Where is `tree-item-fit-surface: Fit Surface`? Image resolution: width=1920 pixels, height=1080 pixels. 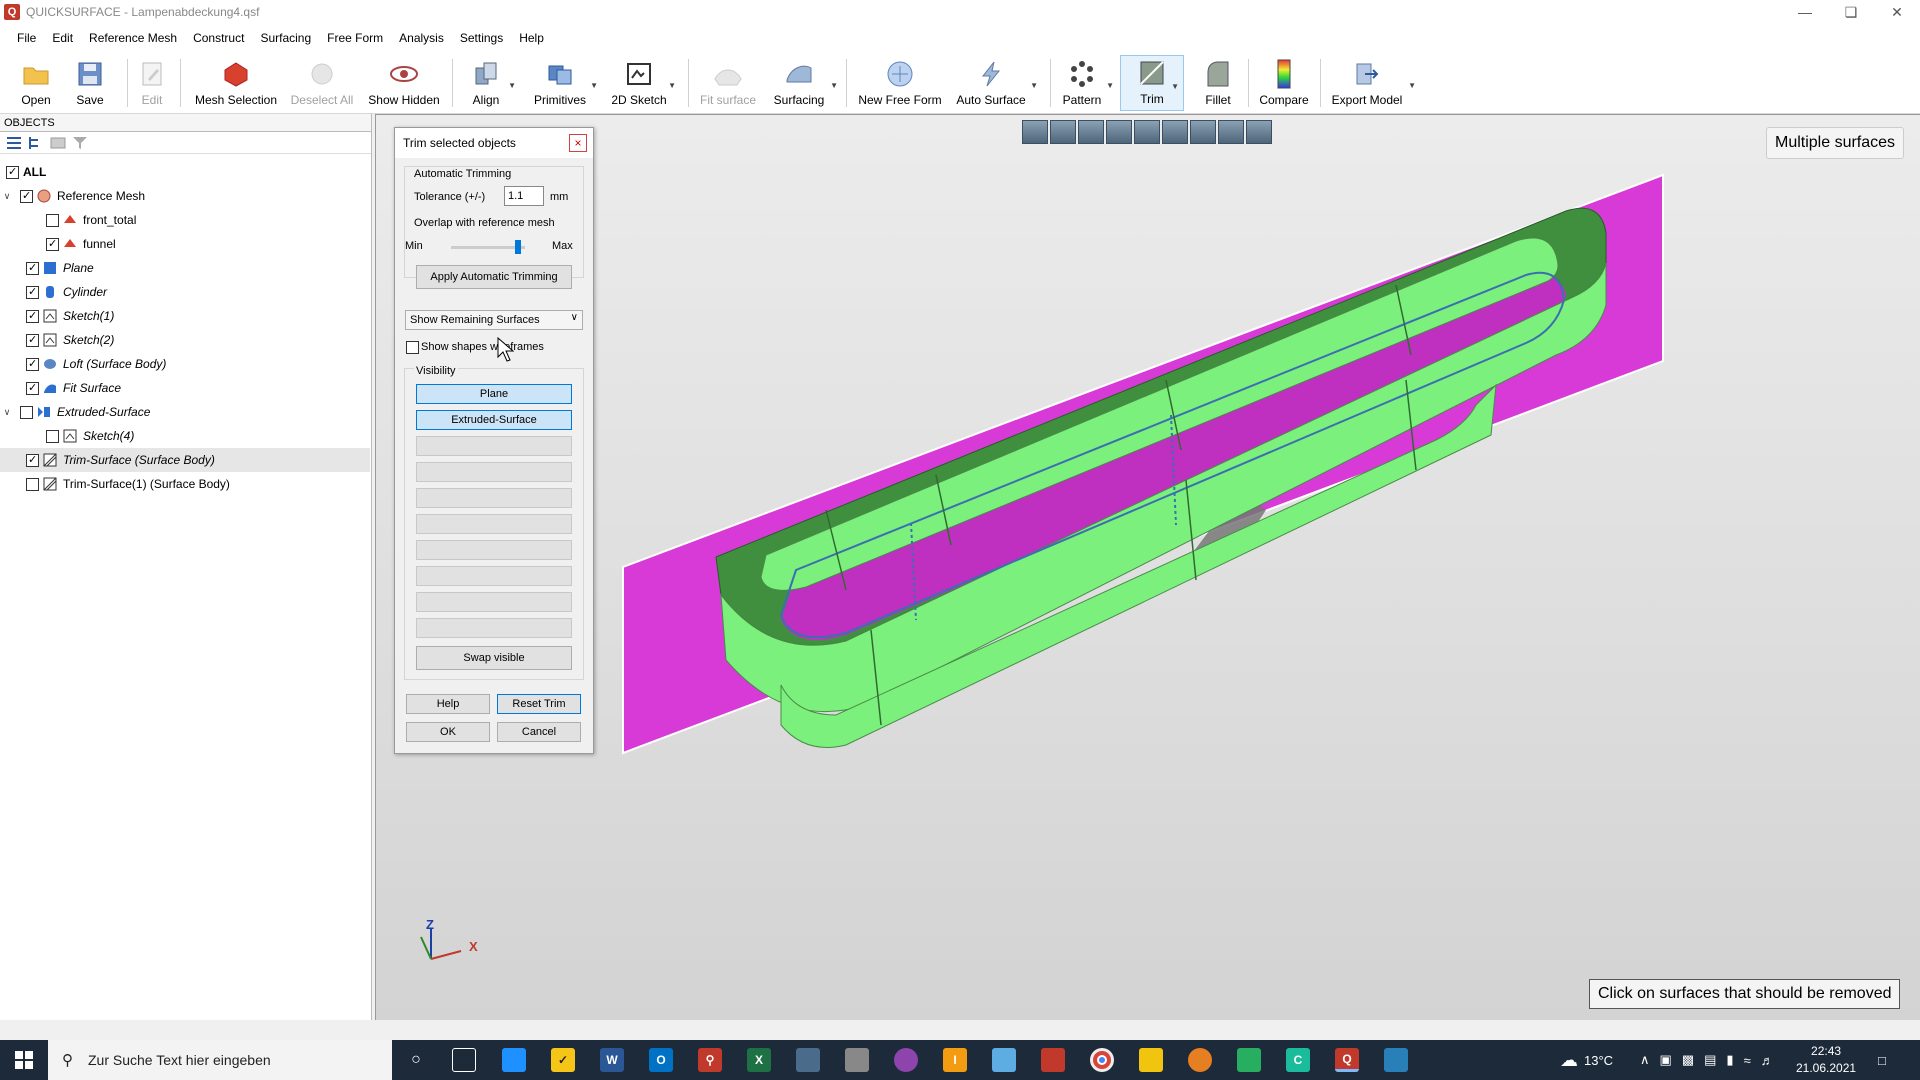 tree-item-fit-surface: Fit Surface is located at coordinates (185, 388).